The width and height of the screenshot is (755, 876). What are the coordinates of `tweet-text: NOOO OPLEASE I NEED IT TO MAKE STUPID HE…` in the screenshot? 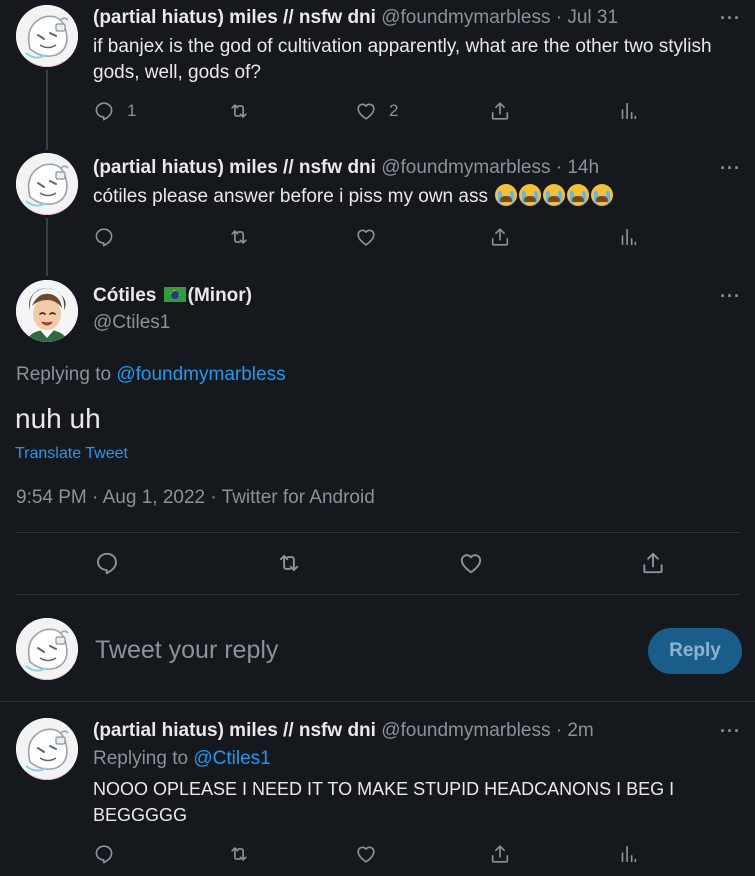 It's located at (384, 802).